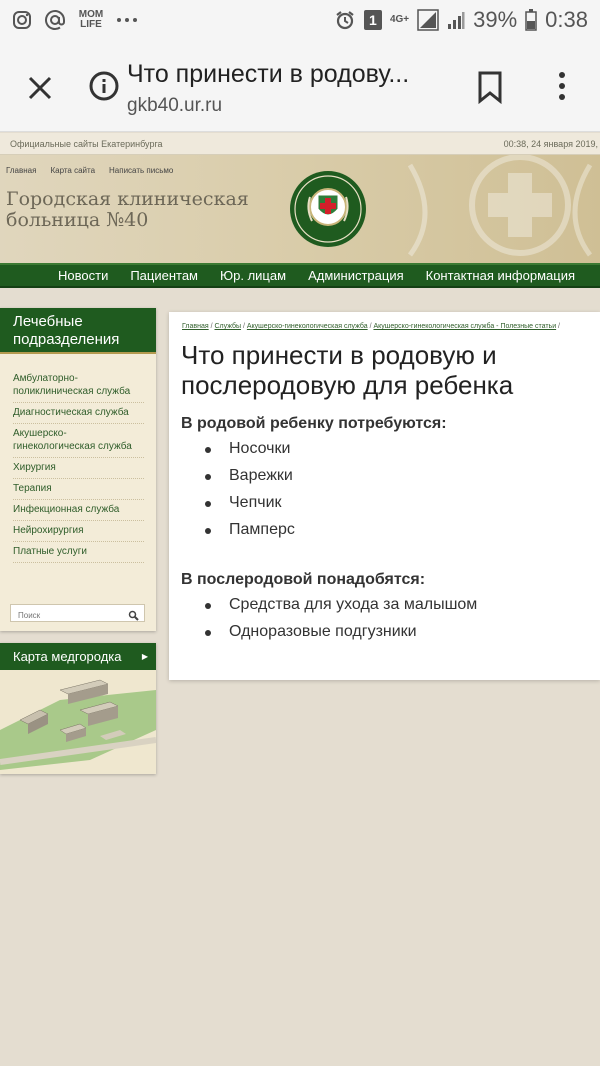  What do you see at coordinates (500, 275) in the screenshot?
I see `nav-contacts: Контактная информация` at bounding box center [500, 275].